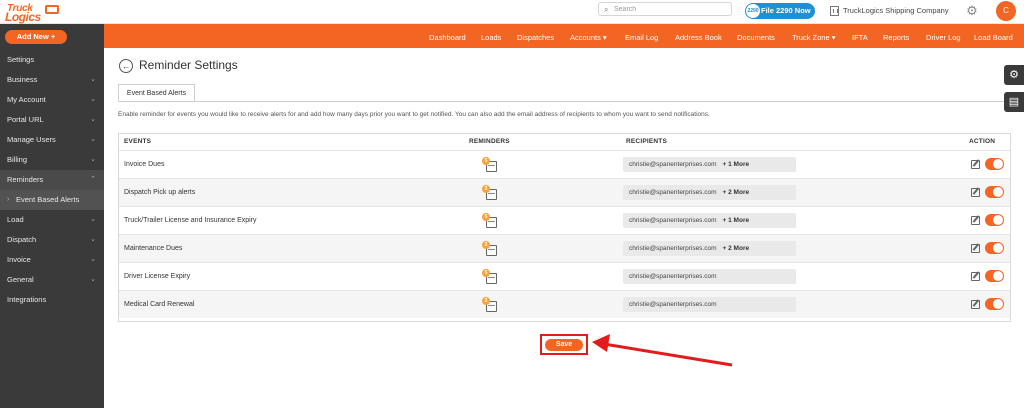 This screenshot has width=1024, height=408. What do you see at coordinates (52, 120) in the screenshot?
I see `sidebar-item-portal-url: Portal URL ⌄` at bounding box center [52, 120].